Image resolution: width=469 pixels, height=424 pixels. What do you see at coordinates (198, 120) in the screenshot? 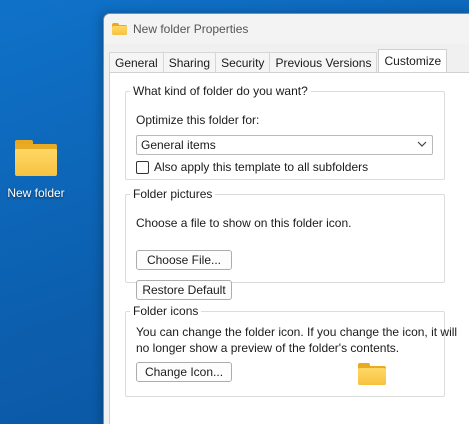
I see `optimize-label: Optimize this folder for:` at bounding box center [198, 120].